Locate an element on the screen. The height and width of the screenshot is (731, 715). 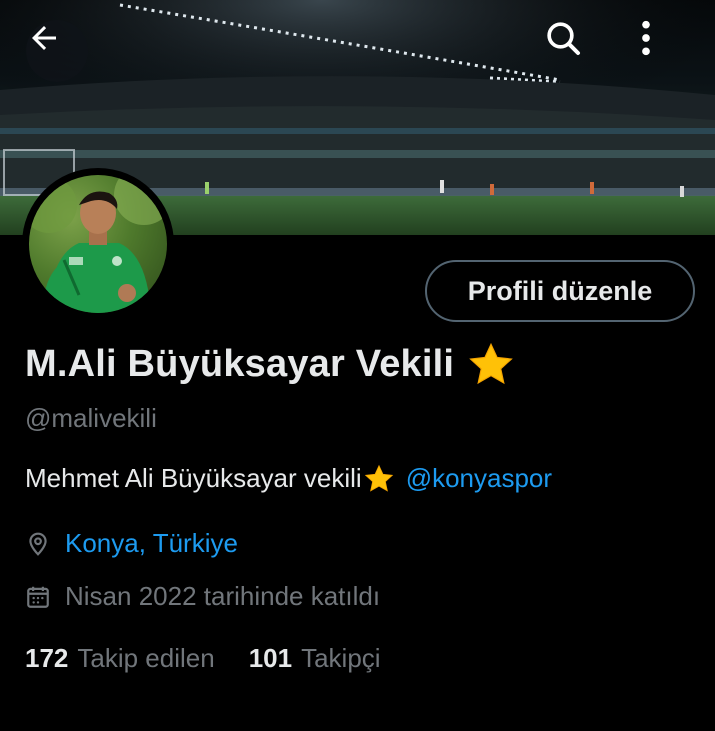
display-name-row: M.Ali Büyüksayar Vekili is located at coordinates (269, 364).